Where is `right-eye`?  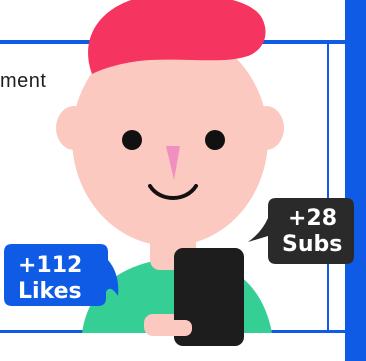 right-eye is located at coordinates (215, 140).